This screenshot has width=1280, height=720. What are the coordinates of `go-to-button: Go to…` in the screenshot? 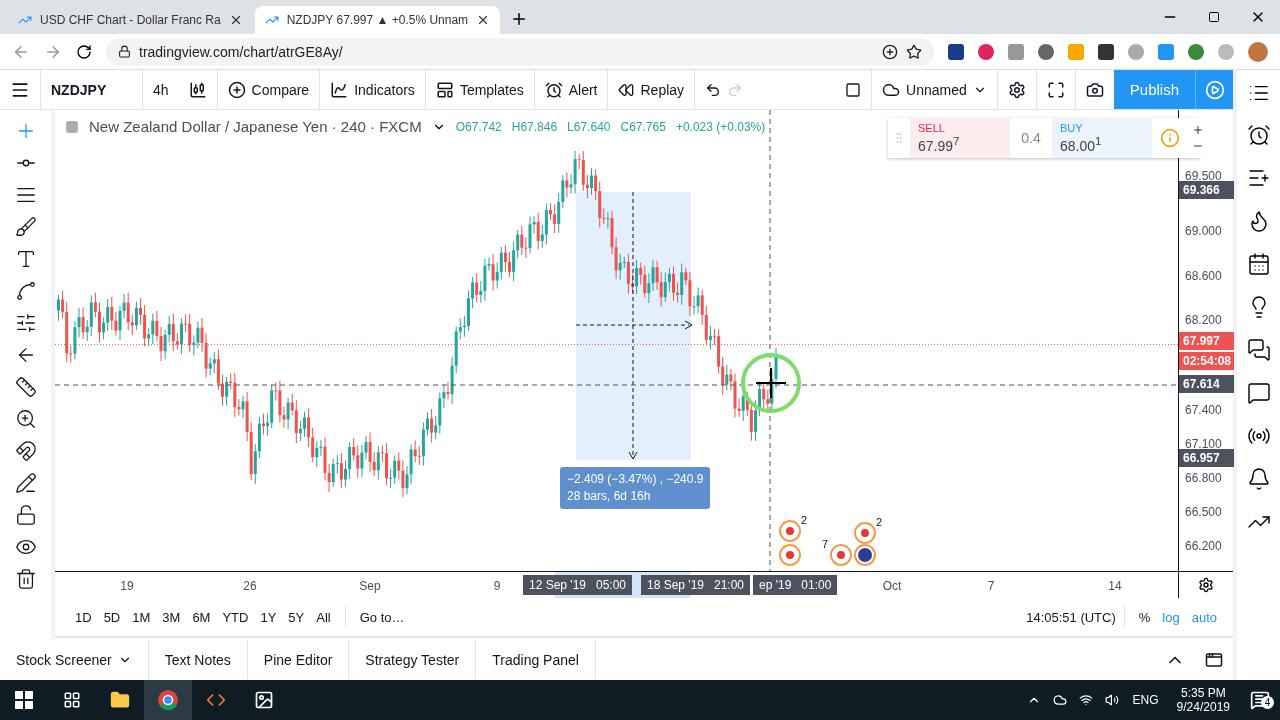 It's located at (382, 617).